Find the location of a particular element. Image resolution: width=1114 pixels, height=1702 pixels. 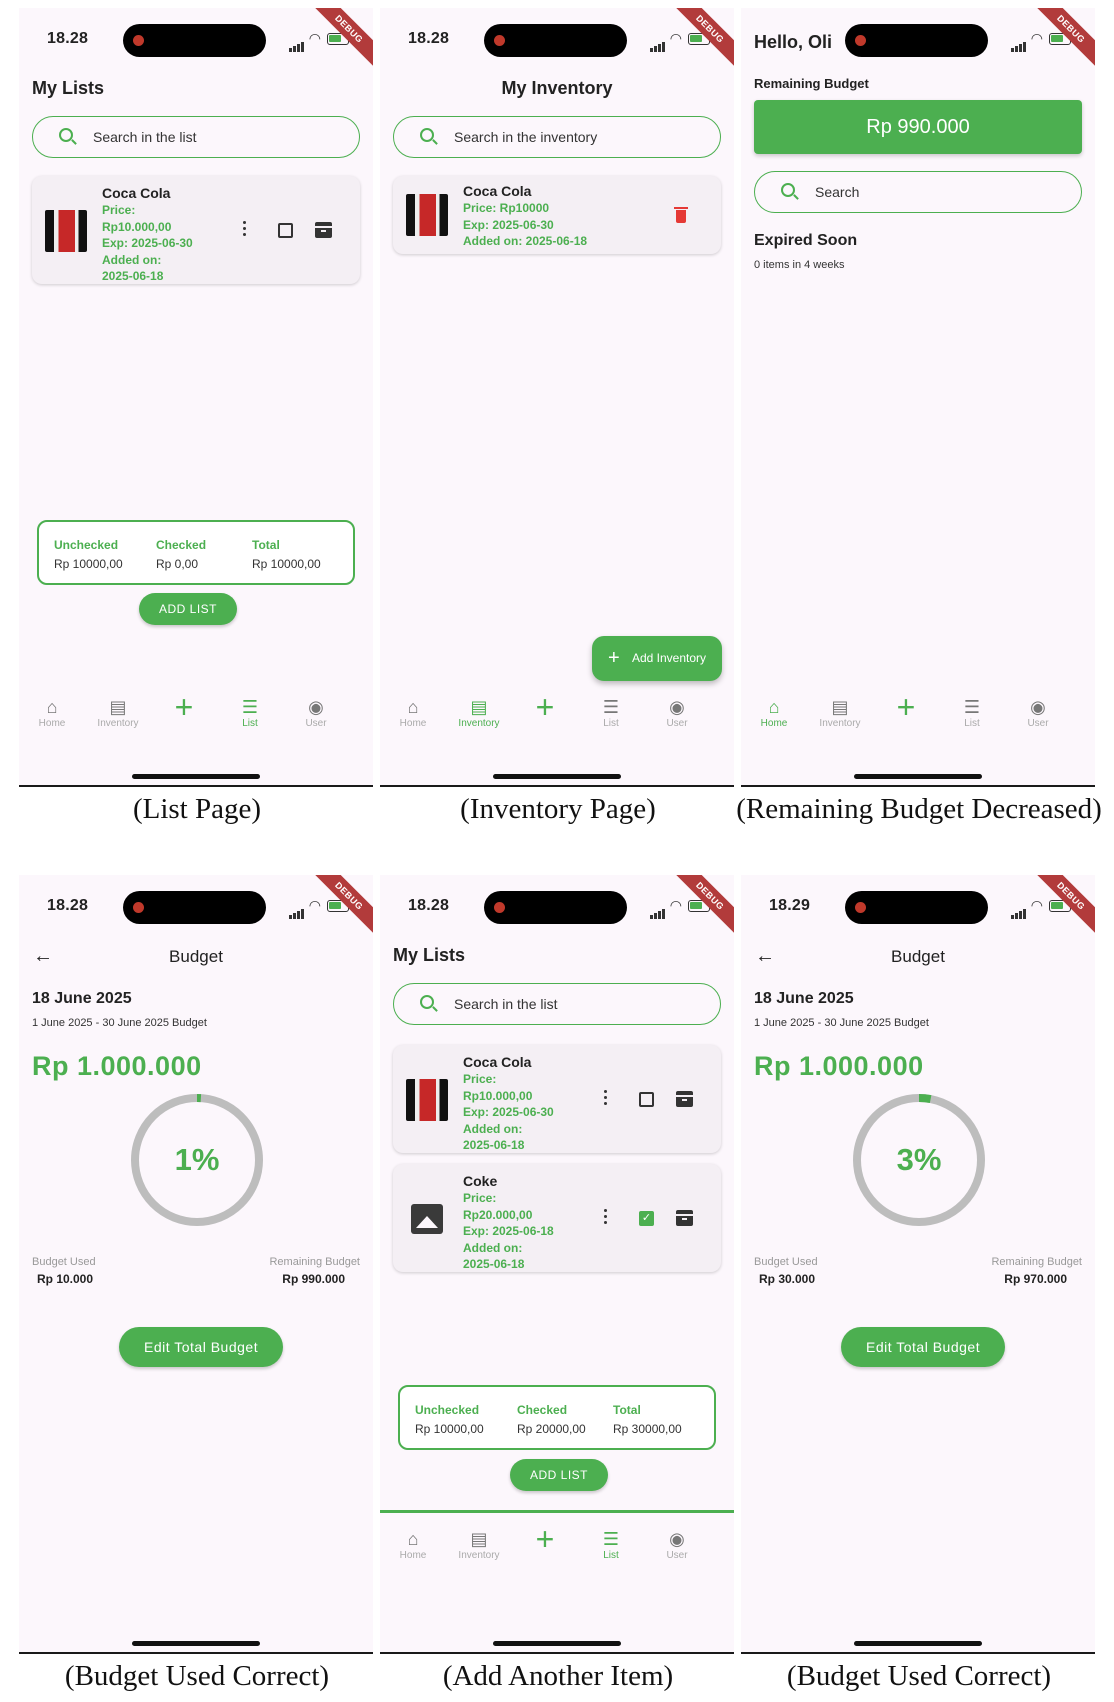

status-time: 18.28 is located at coordinates (68, 905).